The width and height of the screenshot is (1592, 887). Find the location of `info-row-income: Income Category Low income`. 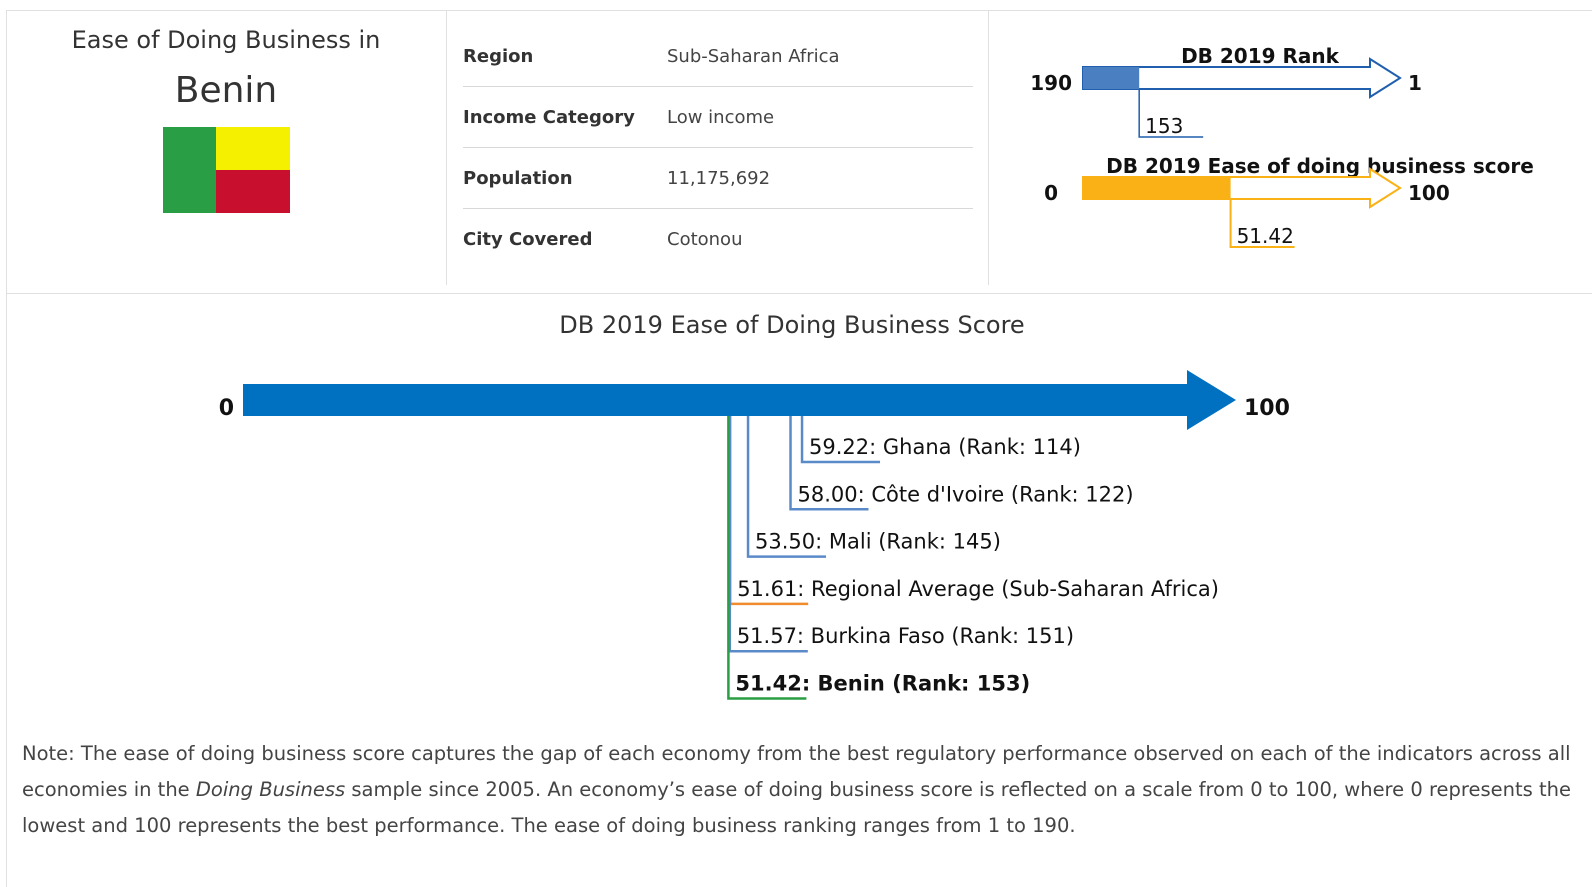

info-row-income: Income Category Low income is located at coordinates (718, 117).